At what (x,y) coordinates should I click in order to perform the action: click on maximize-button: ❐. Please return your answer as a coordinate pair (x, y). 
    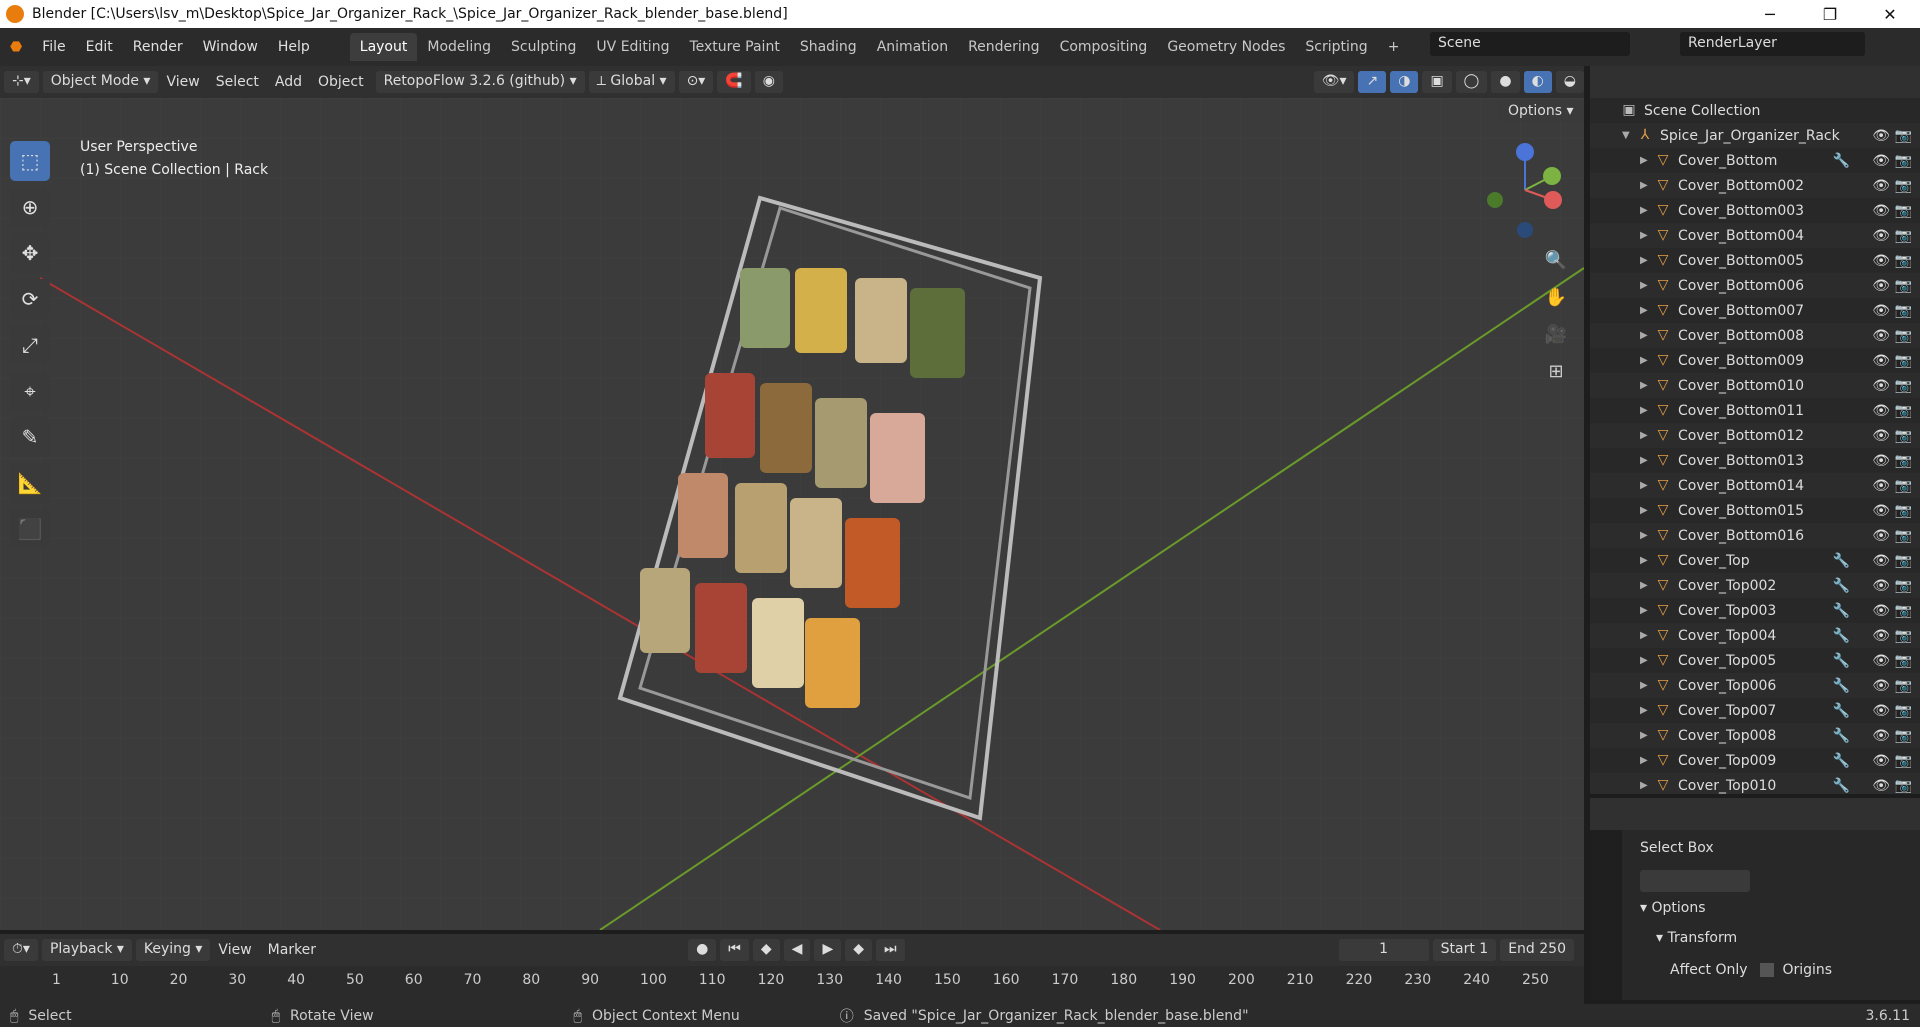
    Looking at the image, I should click on (1830, 14).